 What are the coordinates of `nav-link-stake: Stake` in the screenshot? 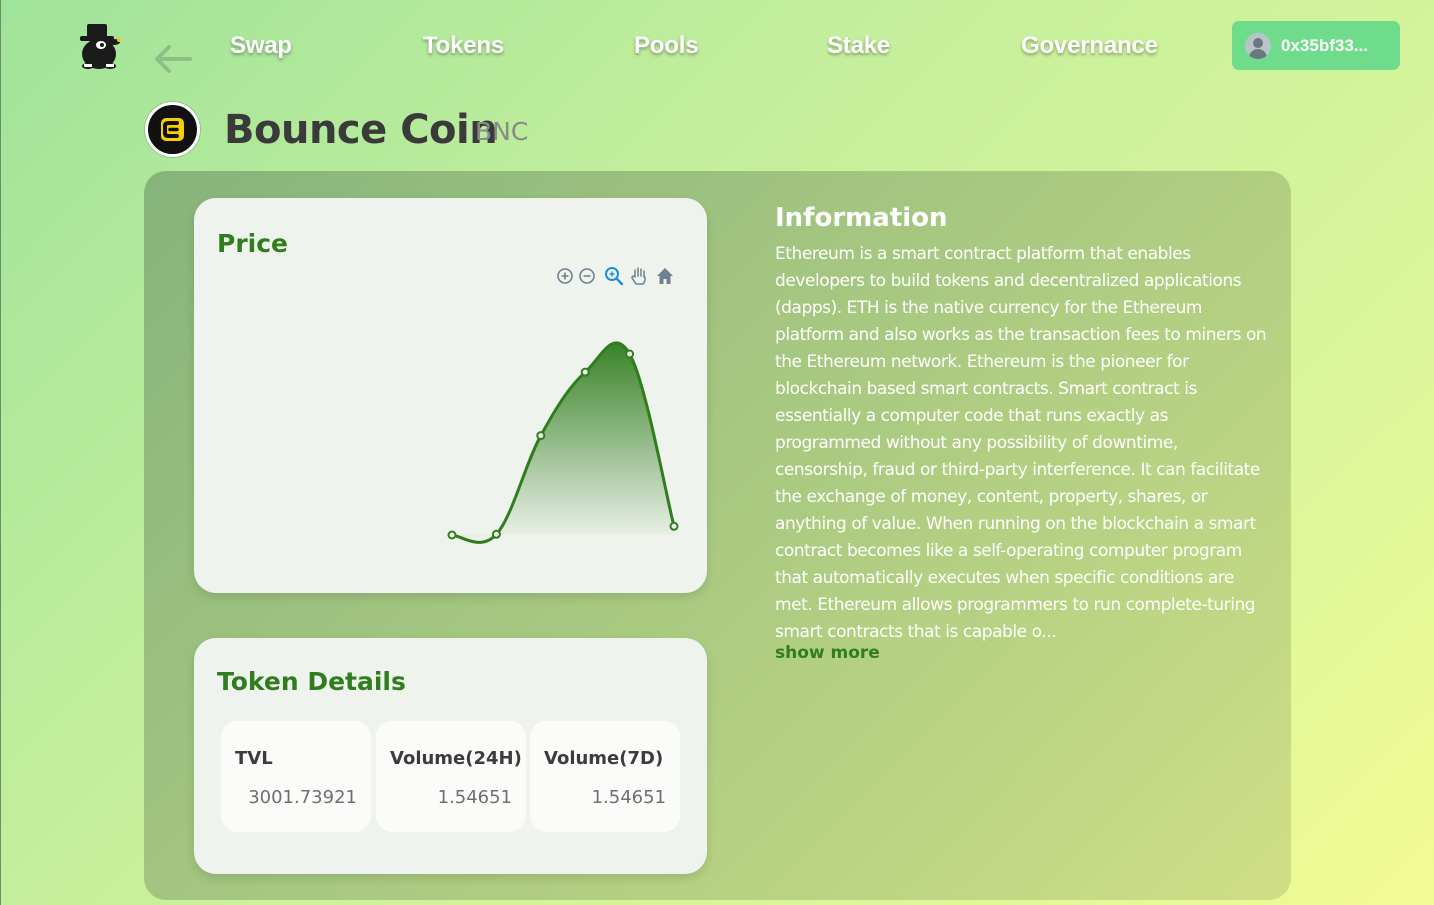 It's located at (858, 46).